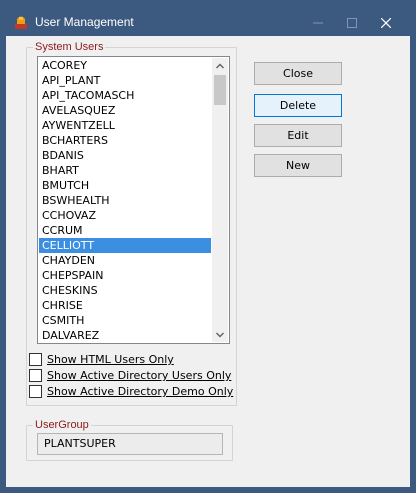  What do you see at coordinates (125, 230) in the screenshot?
I see `list-item: CCRUM` at bounding box center [125, 230].